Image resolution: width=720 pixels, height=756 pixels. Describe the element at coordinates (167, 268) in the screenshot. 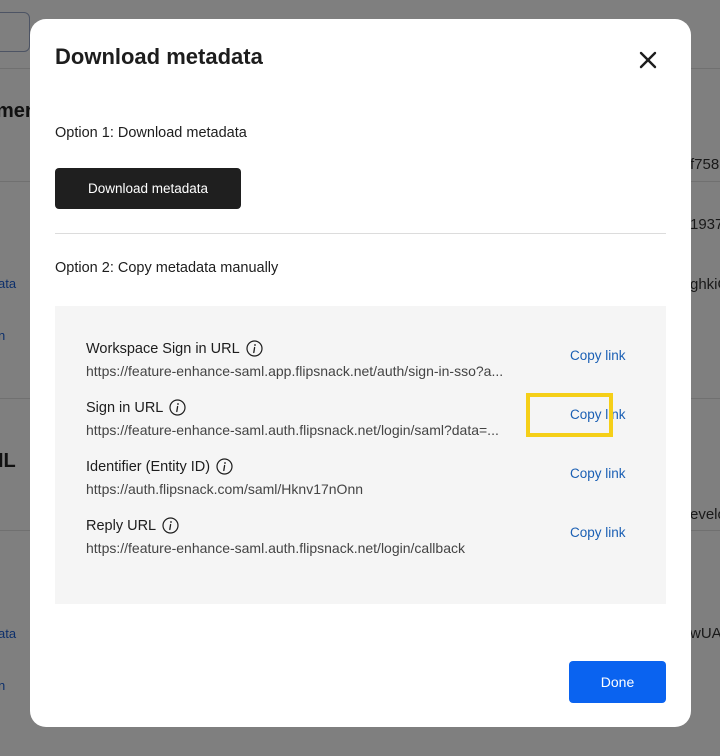

I see `option-2-label: Option 2: Copy metadata manually` at that location.